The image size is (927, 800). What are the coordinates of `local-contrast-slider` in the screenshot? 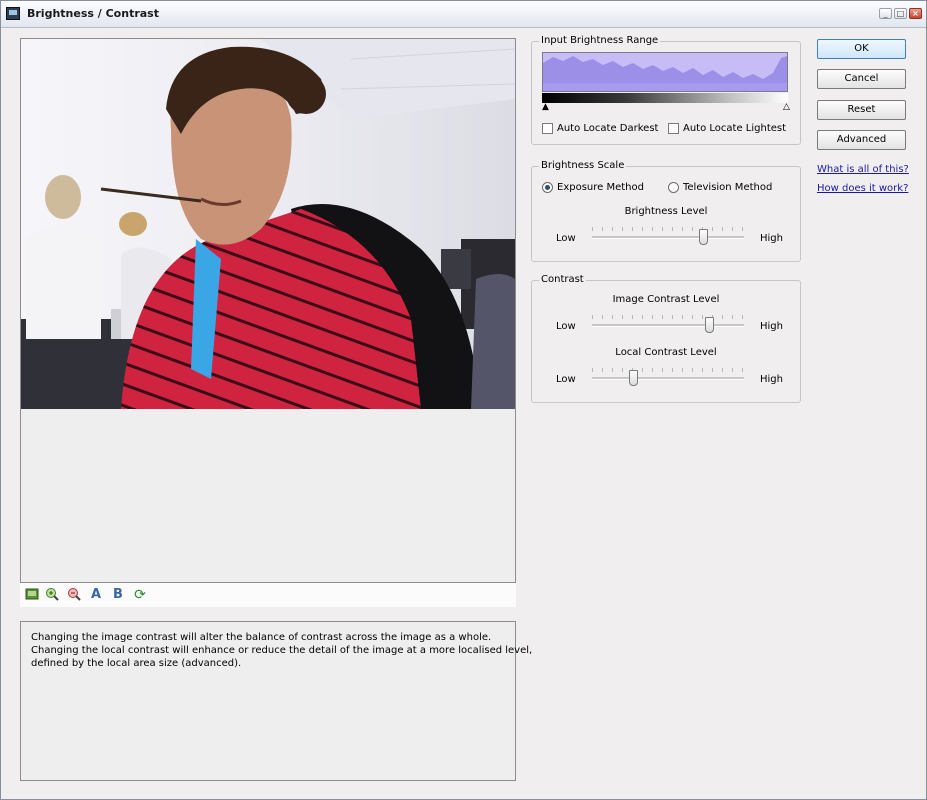 It's located at (668, 376).